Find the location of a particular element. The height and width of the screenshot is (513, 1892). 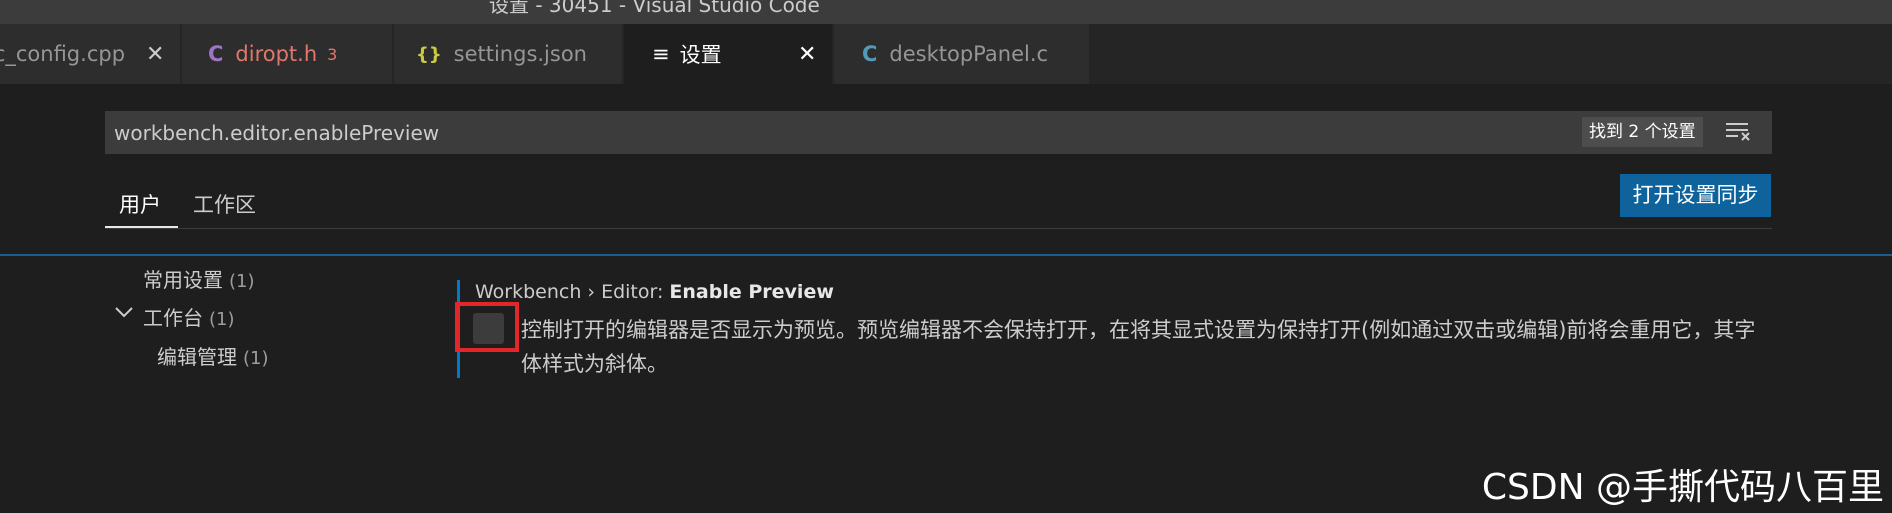

tab-ic-config-cpp: ic_config.cpp ✕ is located at coordinates (90, 54).